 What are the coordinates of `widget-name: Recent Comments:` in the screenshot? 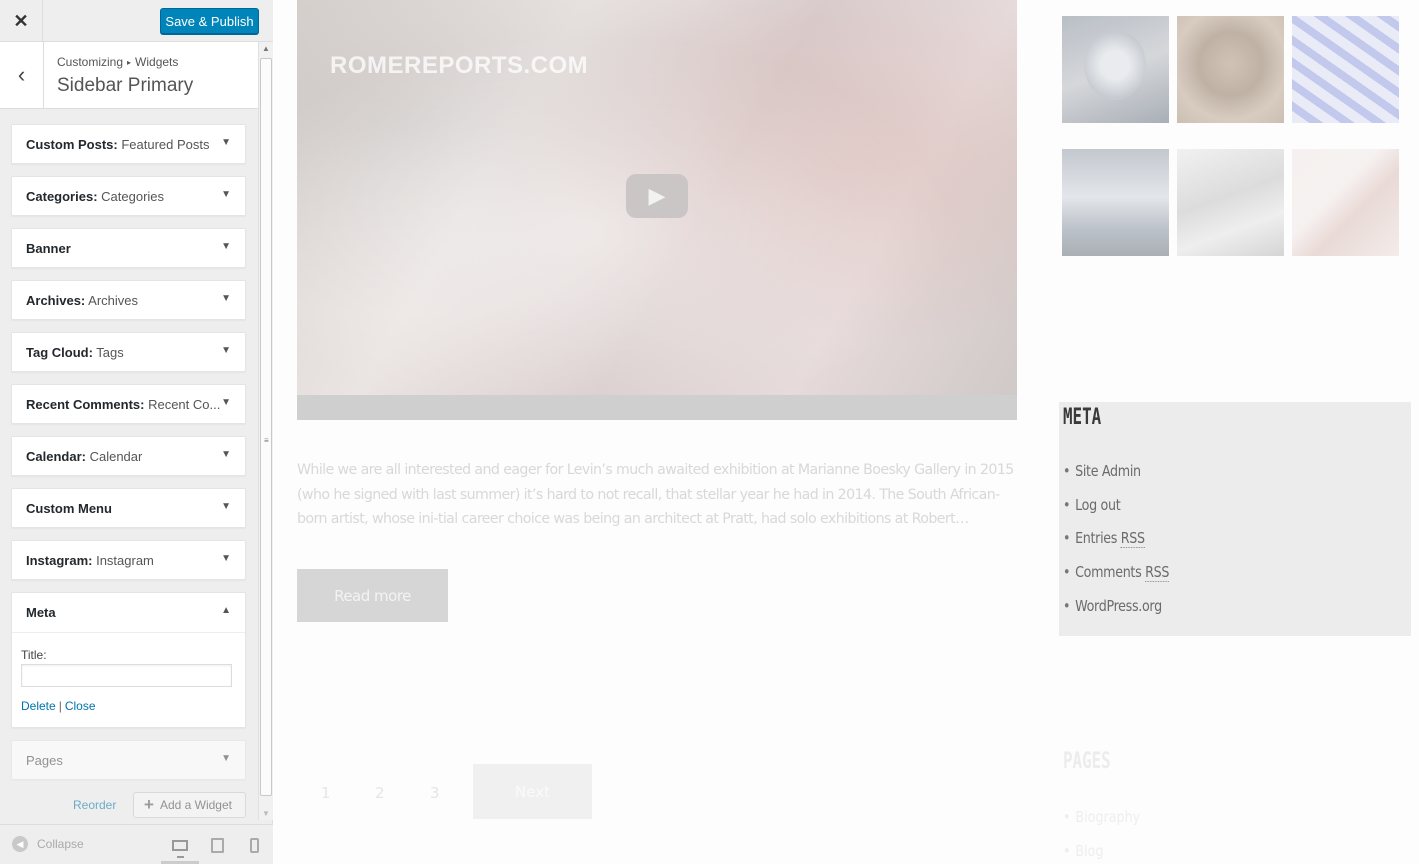 It's located at (85, 404).